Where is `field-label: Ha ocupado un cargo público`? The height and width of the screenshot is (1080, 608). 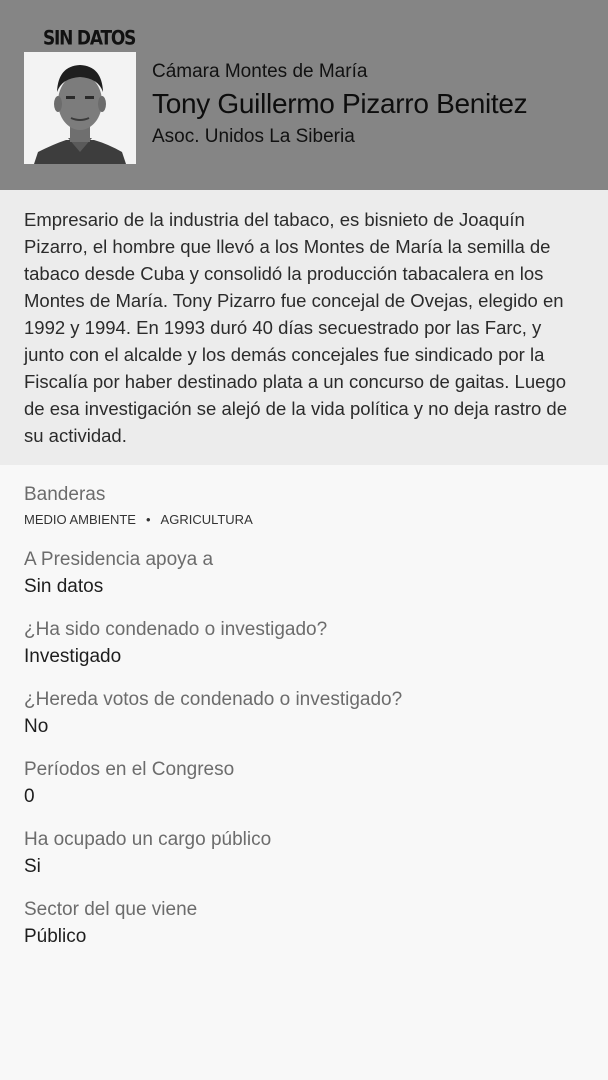 field-label: Ha ocupado un cargo público is located at coordinates (148, 839).